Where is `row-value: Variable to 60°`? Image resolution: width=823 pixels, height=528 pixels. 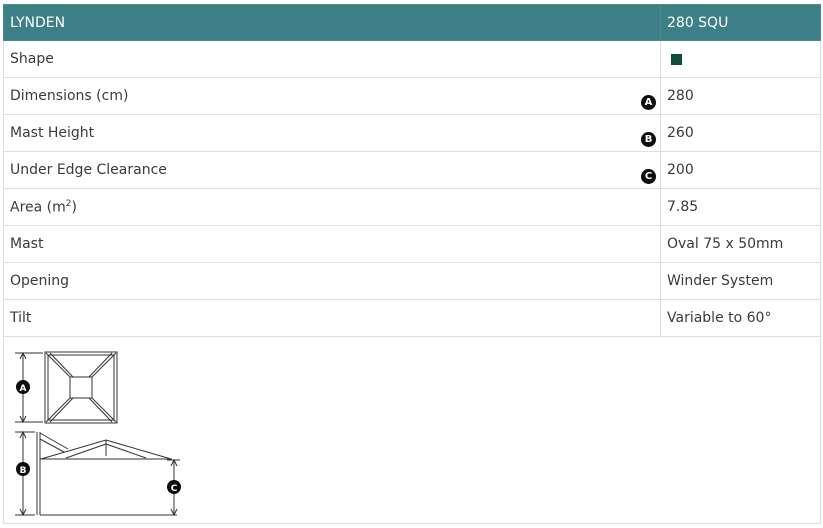 row-value: Variable to 60° is located at coordinates (740, 318).